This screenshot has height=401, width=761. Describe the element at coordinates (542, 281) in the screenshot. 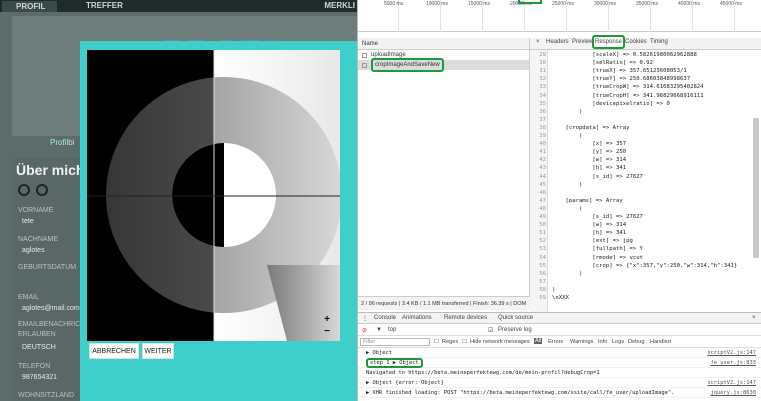

I see `line-number: 57` at that location.